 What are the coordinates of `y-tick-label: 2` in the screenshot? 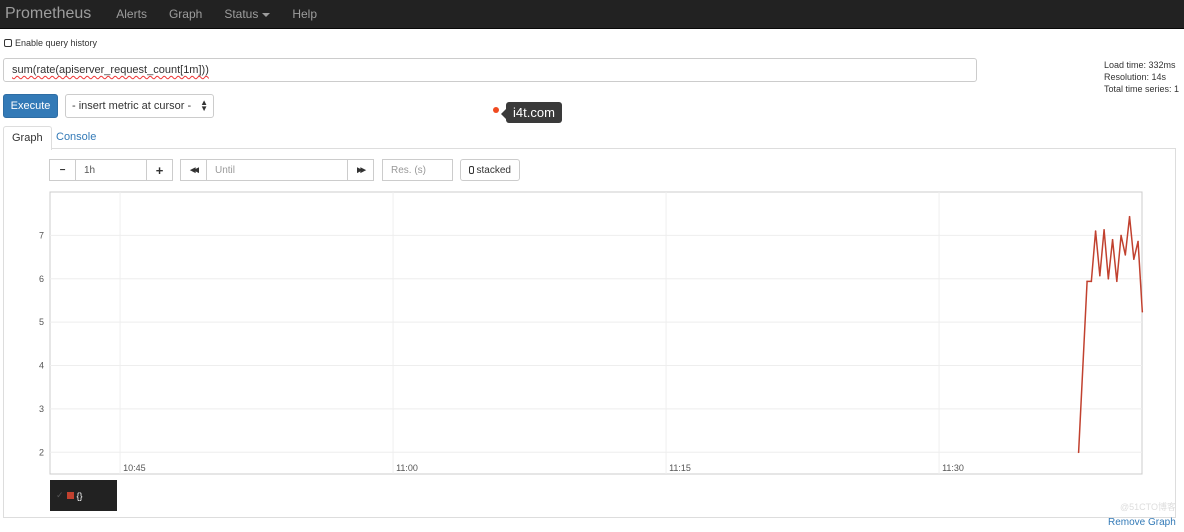 It's located at (41, 452).